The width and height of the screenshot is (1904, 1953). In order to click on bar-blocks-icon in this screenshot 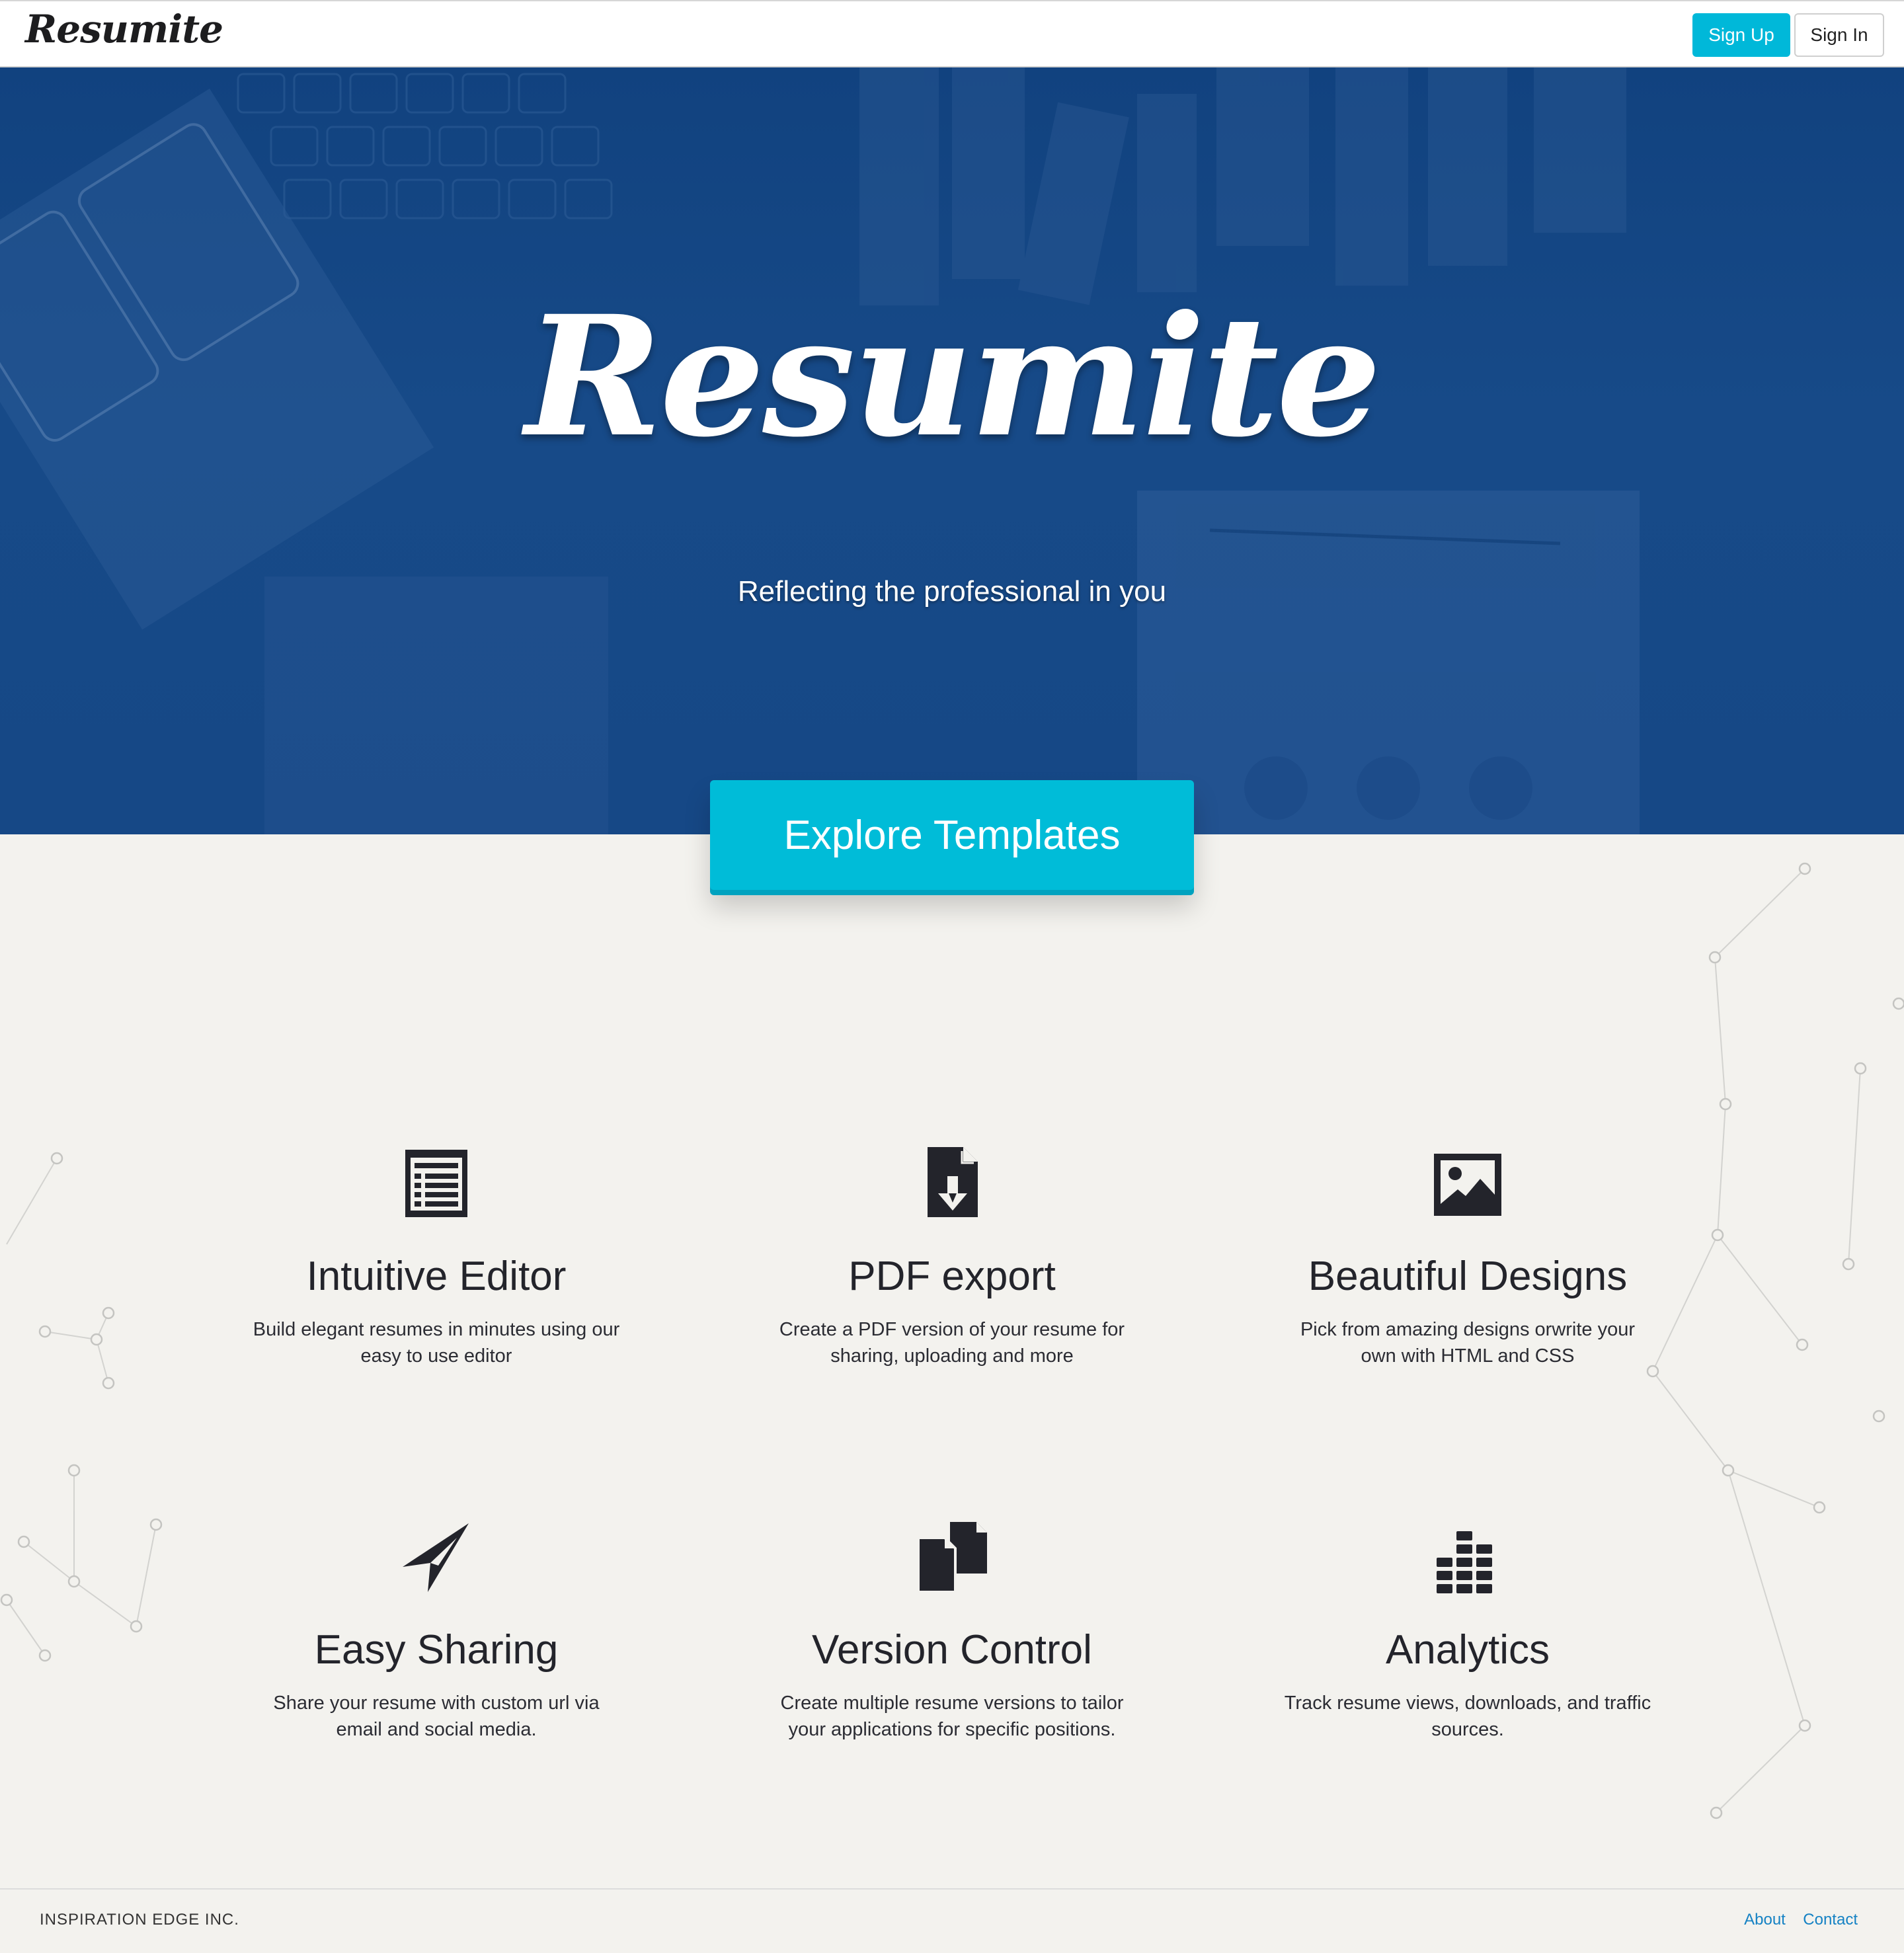, I will do `click(1464, 1562)`.